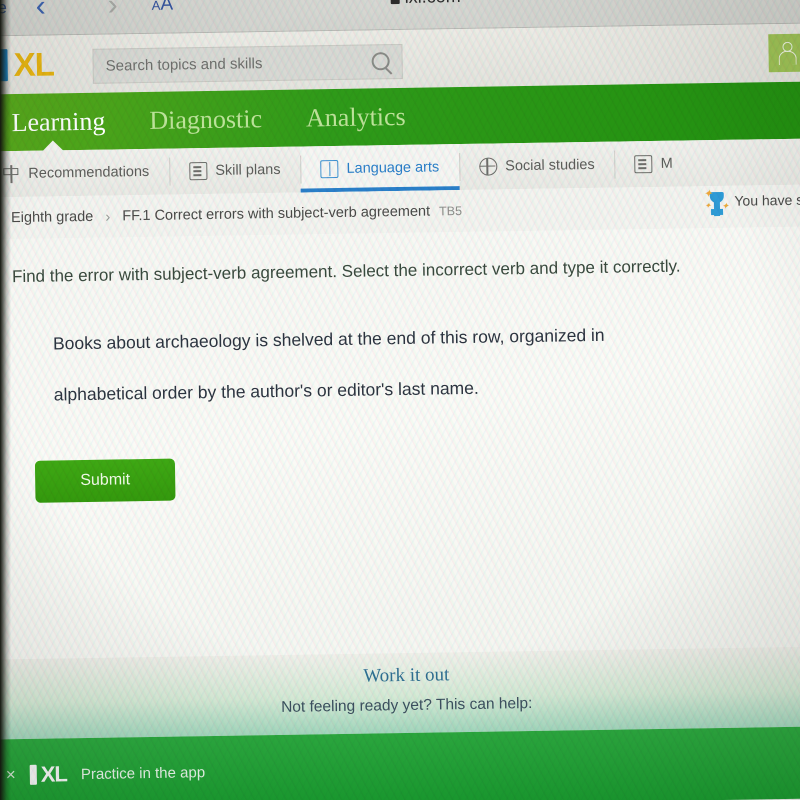 Image resolution: width=800 pixels, height=800 pixels. Describe the element at coordinates (666, 163) in the screenshot. I see `tab-math-label: M` at that location.